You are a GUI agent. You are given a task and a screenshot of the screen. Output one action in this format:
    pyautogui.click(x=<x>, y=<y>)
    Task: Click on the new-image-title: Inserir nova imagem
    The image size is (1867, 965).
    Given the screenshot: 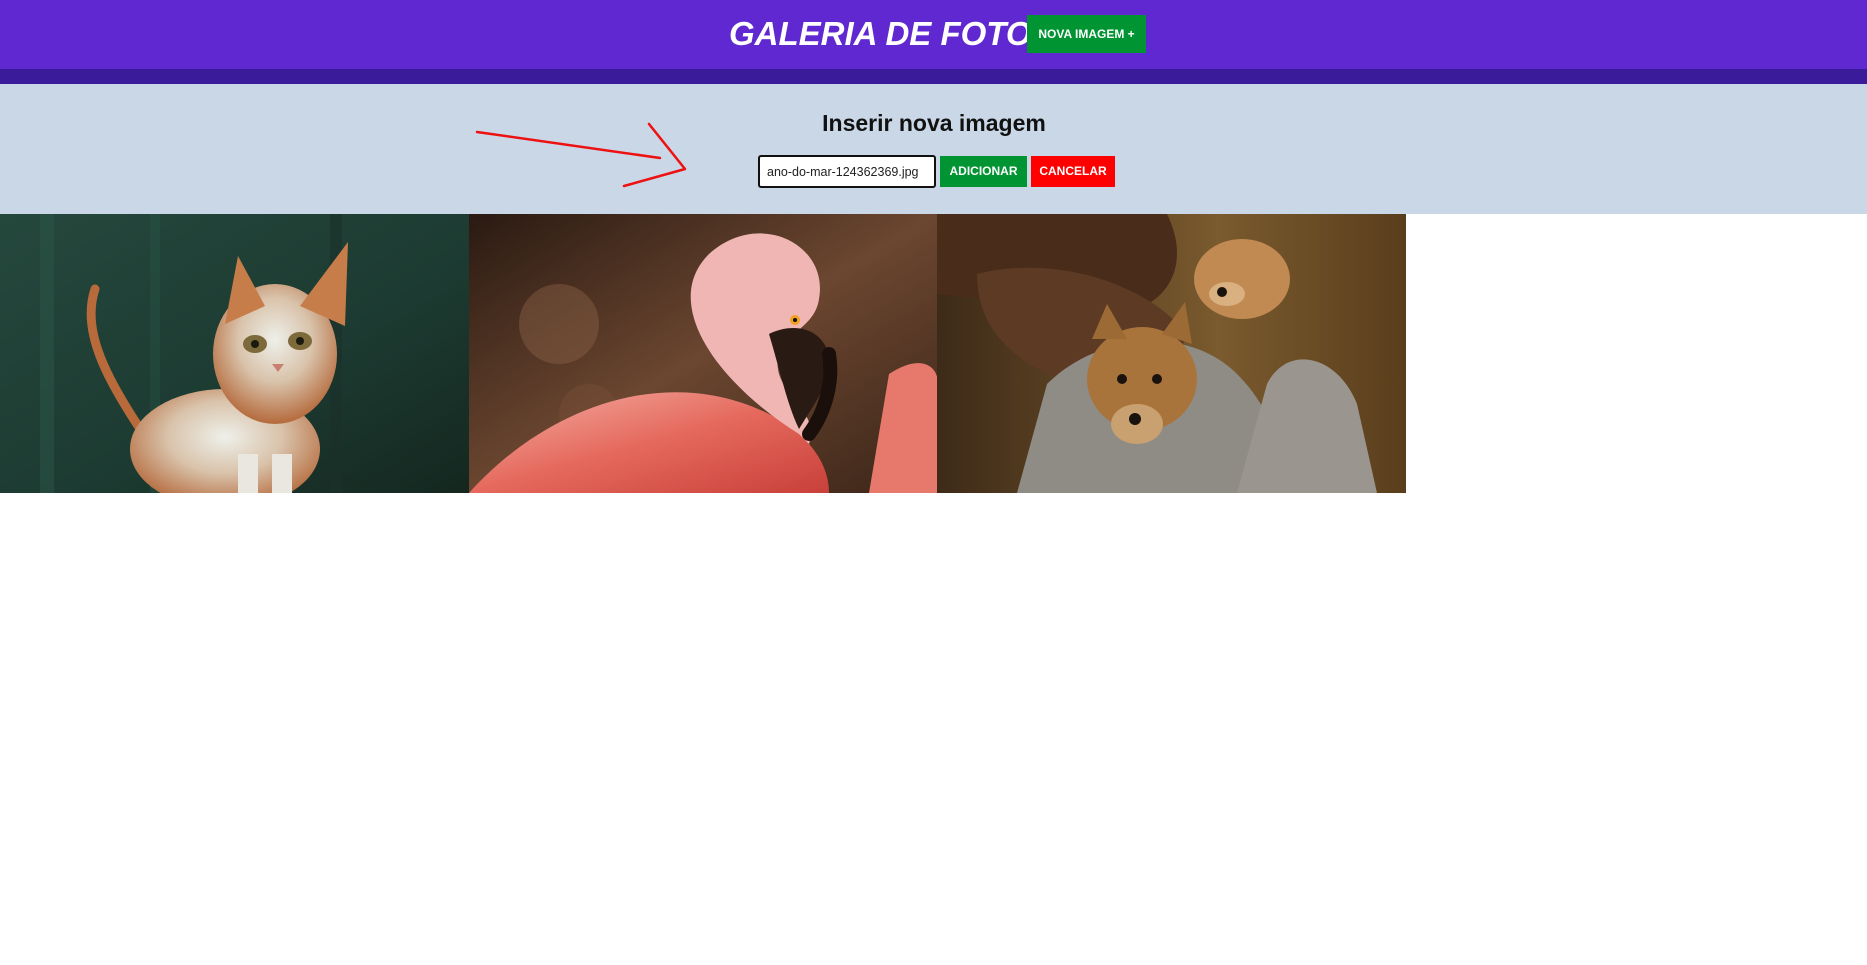 What is the action you would take?
    pyautogui.click(x=934, y=123)
    